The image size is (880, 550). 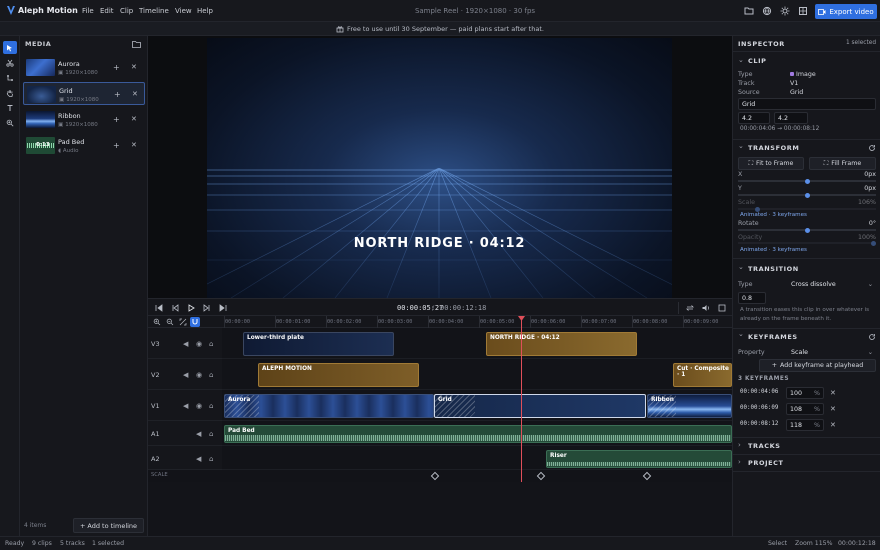 I want to click on keyframe-value-field: 118%, so click(x=805, y=425).